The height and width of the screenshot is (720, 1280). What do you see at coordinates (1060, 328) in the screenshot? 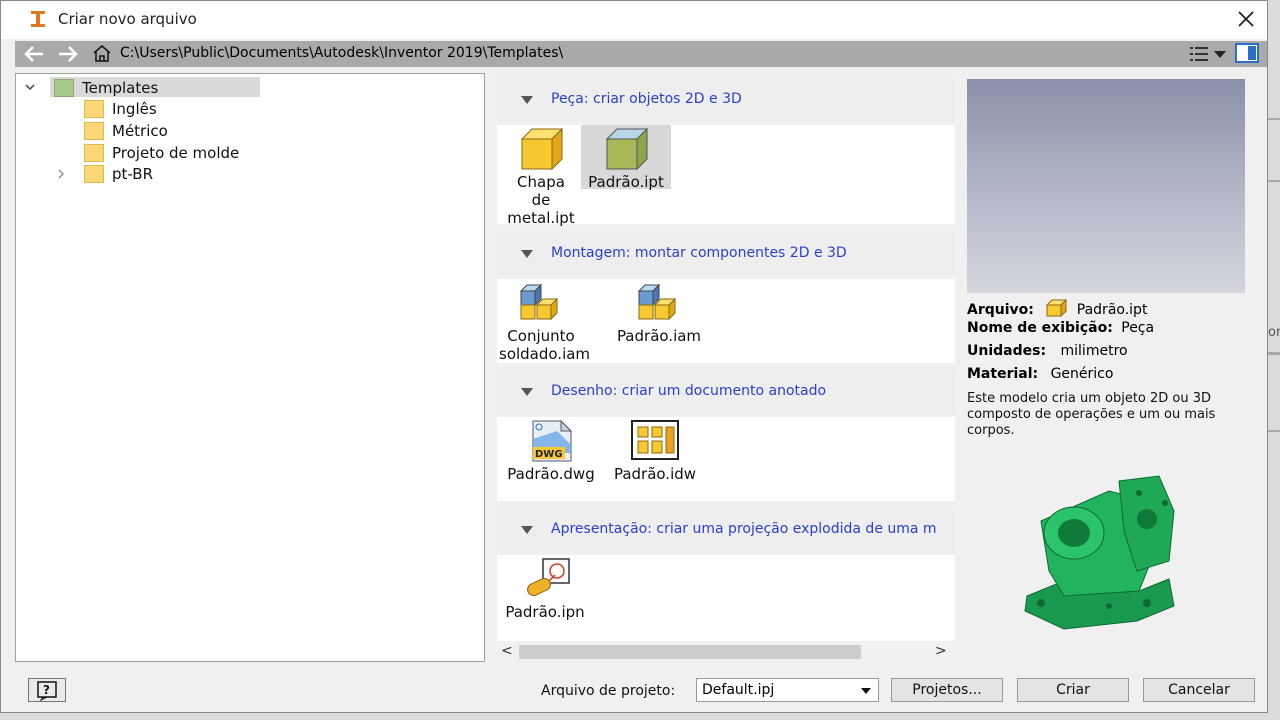
I see `prop-nome: Nome de exibição: Peça` at bounding box center [1060, 328].